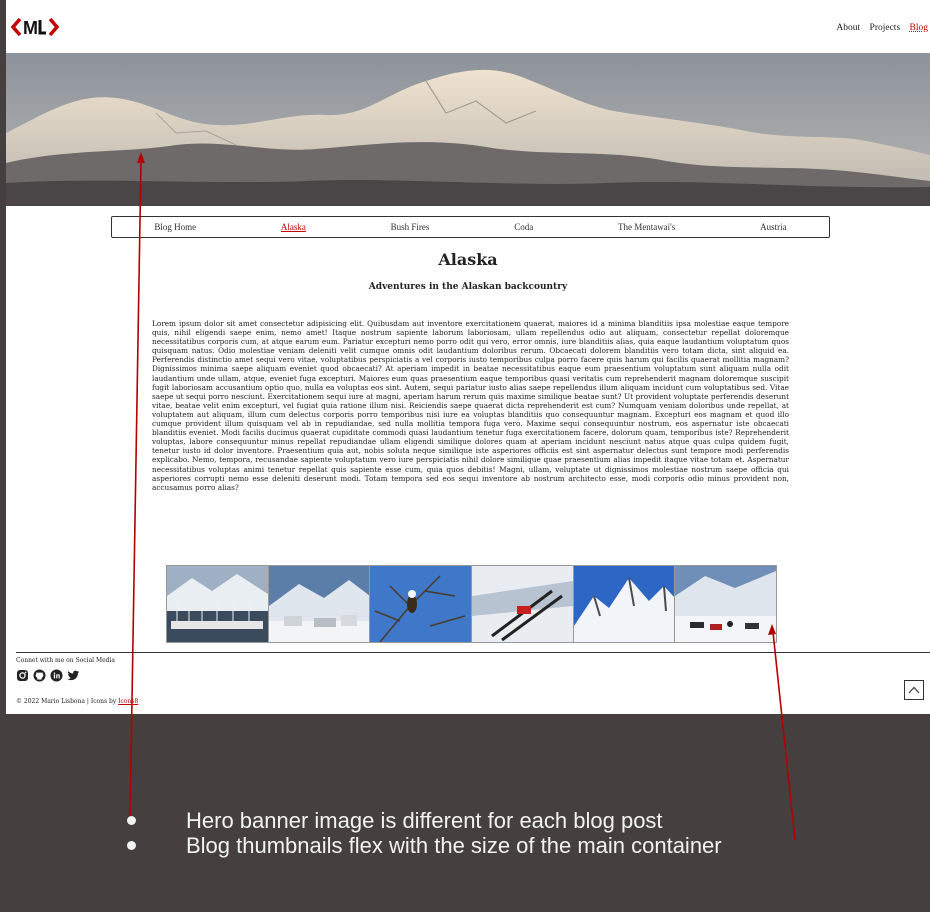 This screenshot has width=930, height=912. Describe the element at coordinates (726, 604) in the screenshot. I see `snowmobiles-thumbnail` at that location.